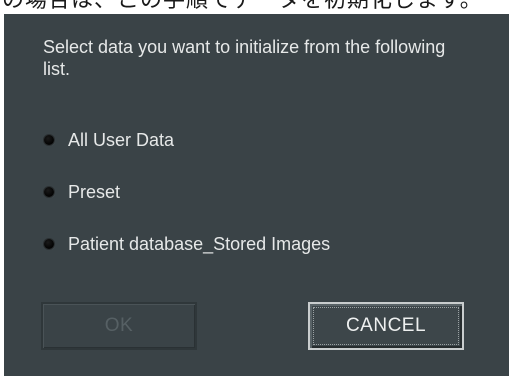 This screenshot has width=515, height=380. I want to click on ok-button: OK, so click(119, 326).